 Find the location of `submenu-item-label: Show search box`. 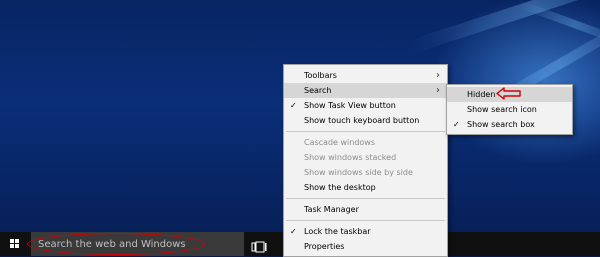

submenu-item-label: Show search box is located at coordinates (501, 124).